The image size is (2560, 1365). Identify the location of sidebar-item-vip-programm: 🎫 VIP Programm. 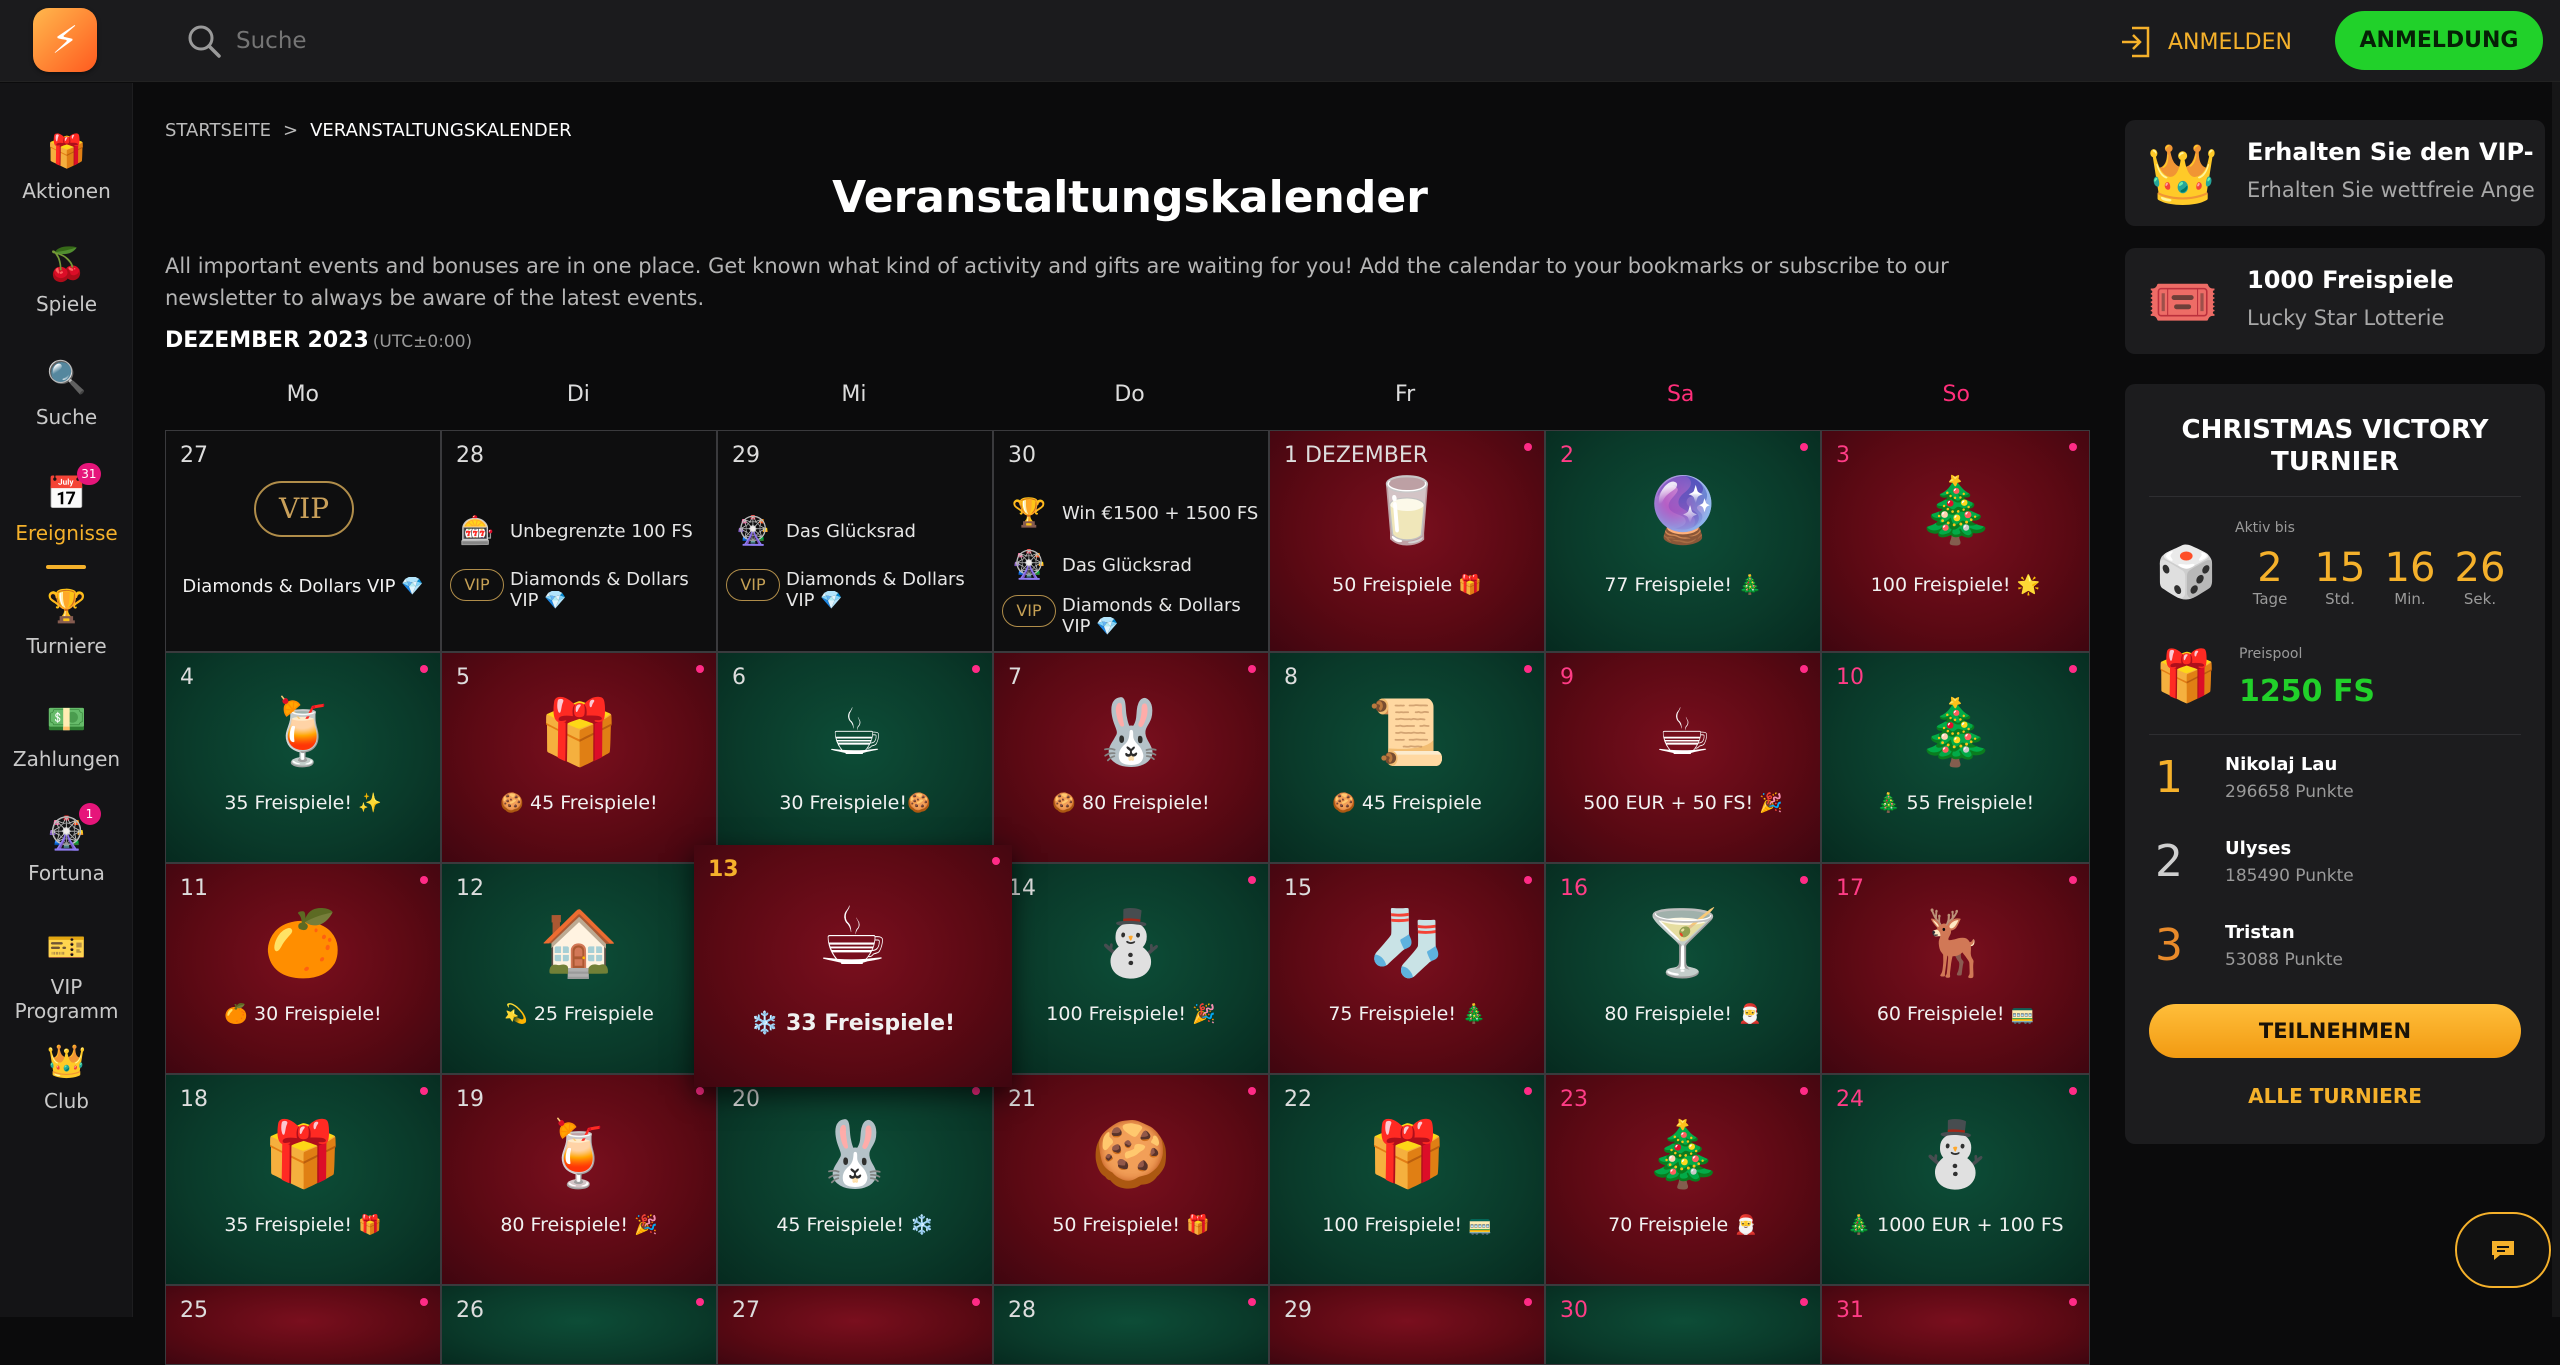
(66, 977).